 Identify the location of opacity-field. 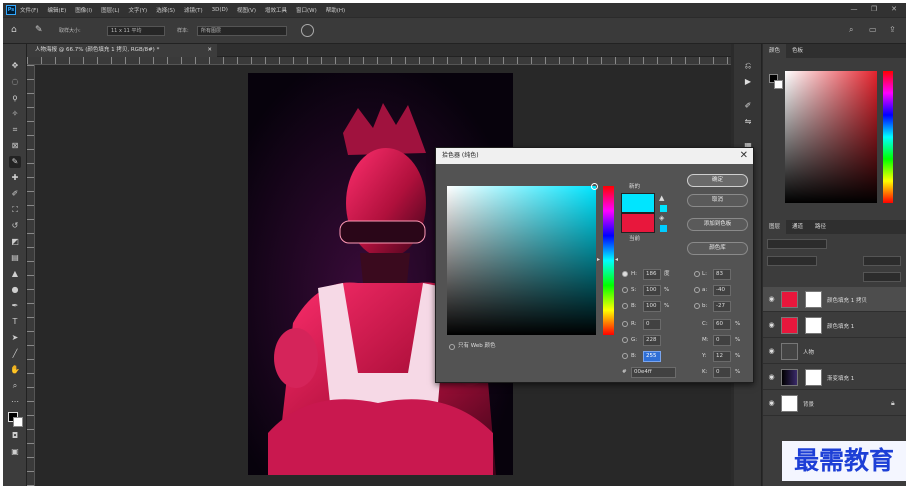
(882, 261).